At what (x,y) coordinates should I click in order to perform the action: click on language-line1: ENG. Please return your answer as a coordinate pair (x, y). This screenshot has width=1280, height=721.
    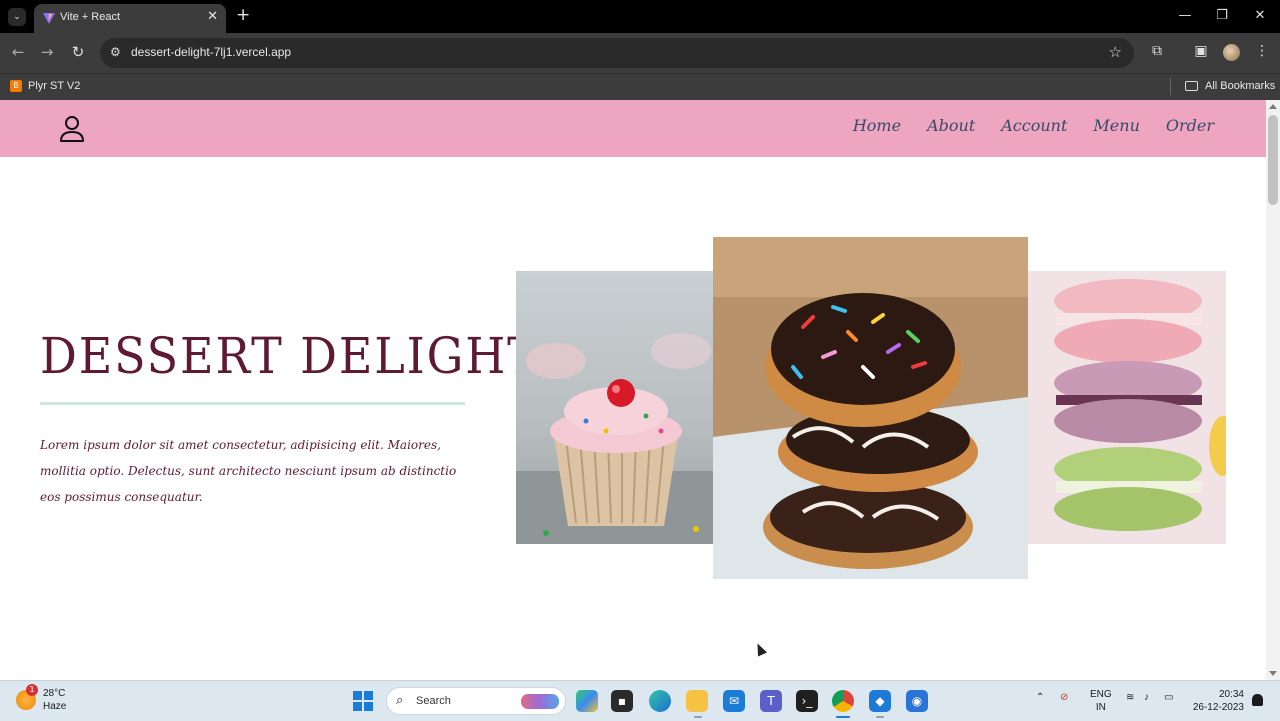
    Looking at the image, I should click on (1101, 694).